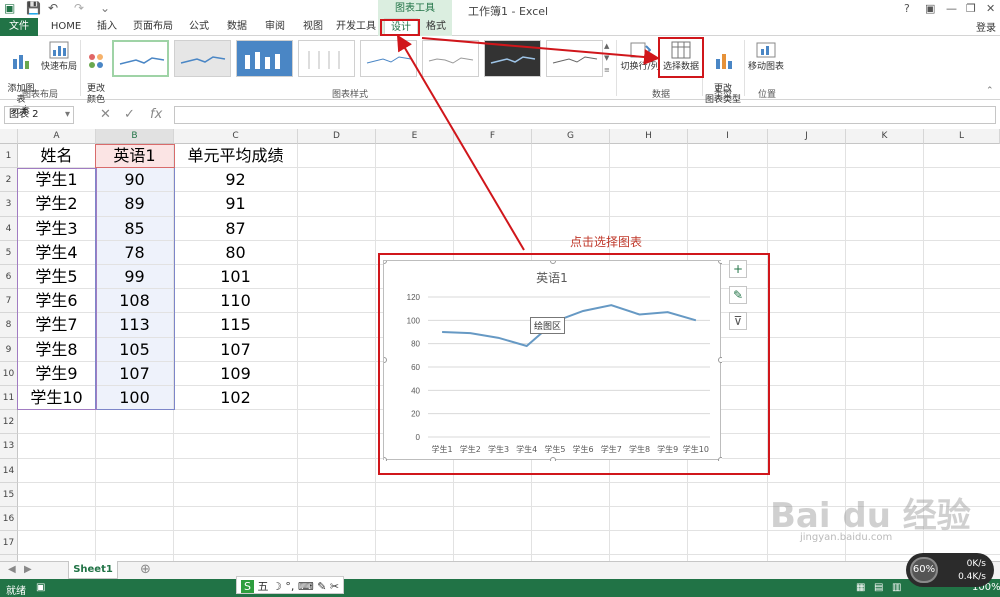  I want to click on macro-record-icon: ▣, so click(40, 587).